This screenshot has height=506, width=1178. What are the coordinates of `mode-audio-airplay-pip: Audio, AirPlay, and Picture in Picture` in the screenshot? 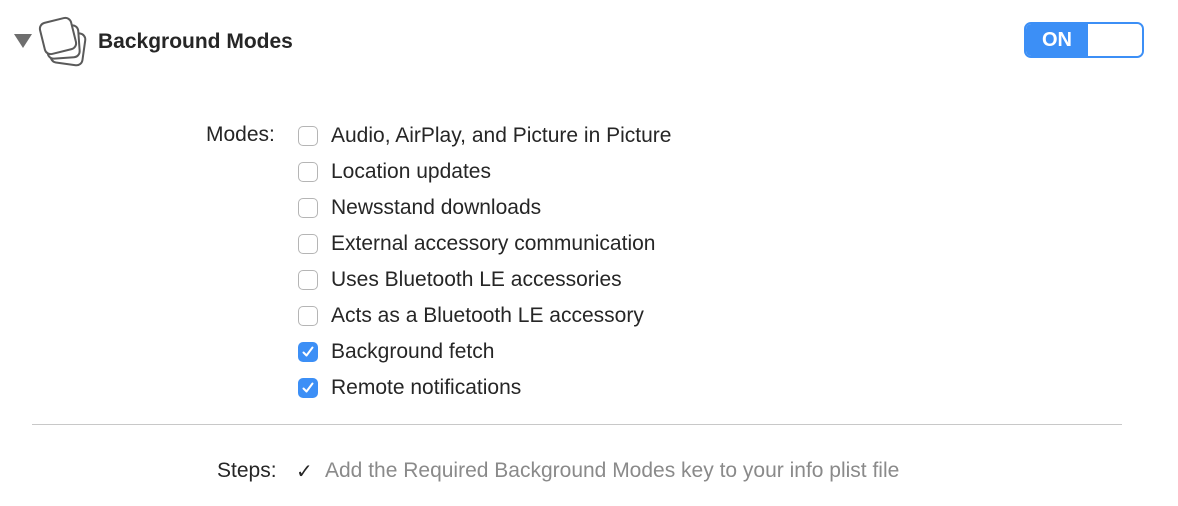 It's located at (484, 136).